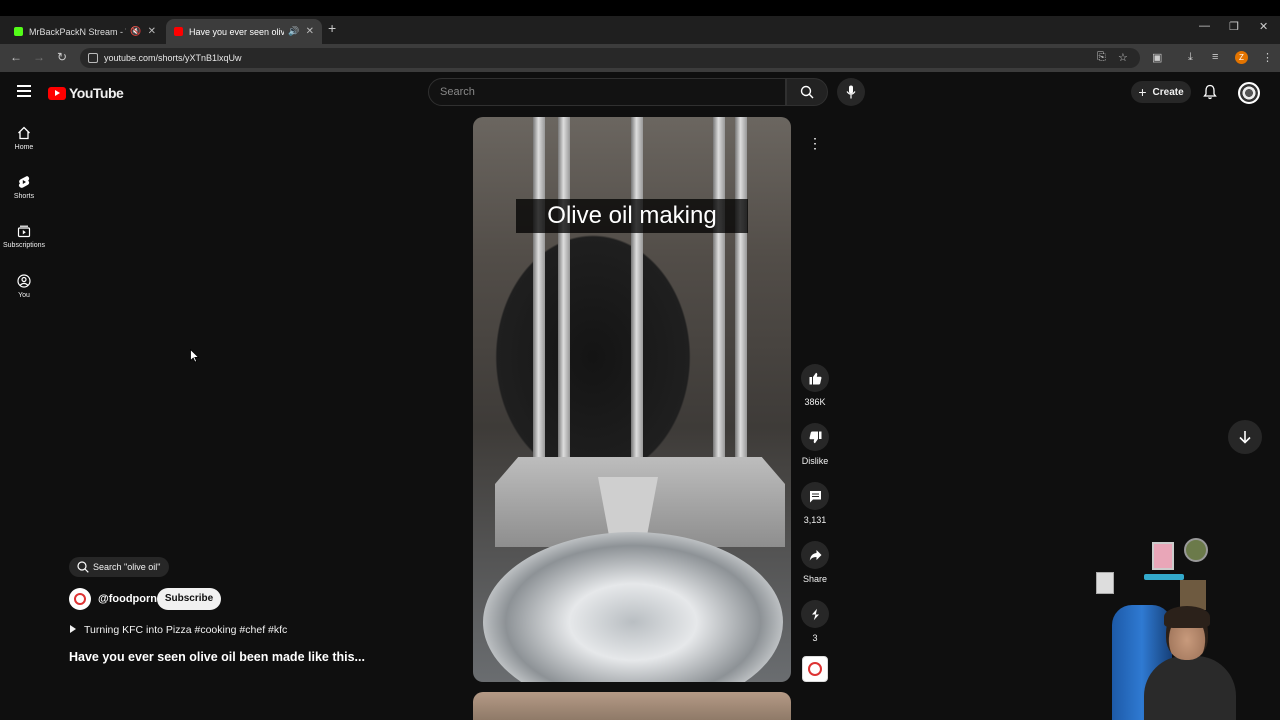  I want to click on more-options-icon: ⋮, so click(815, 143).